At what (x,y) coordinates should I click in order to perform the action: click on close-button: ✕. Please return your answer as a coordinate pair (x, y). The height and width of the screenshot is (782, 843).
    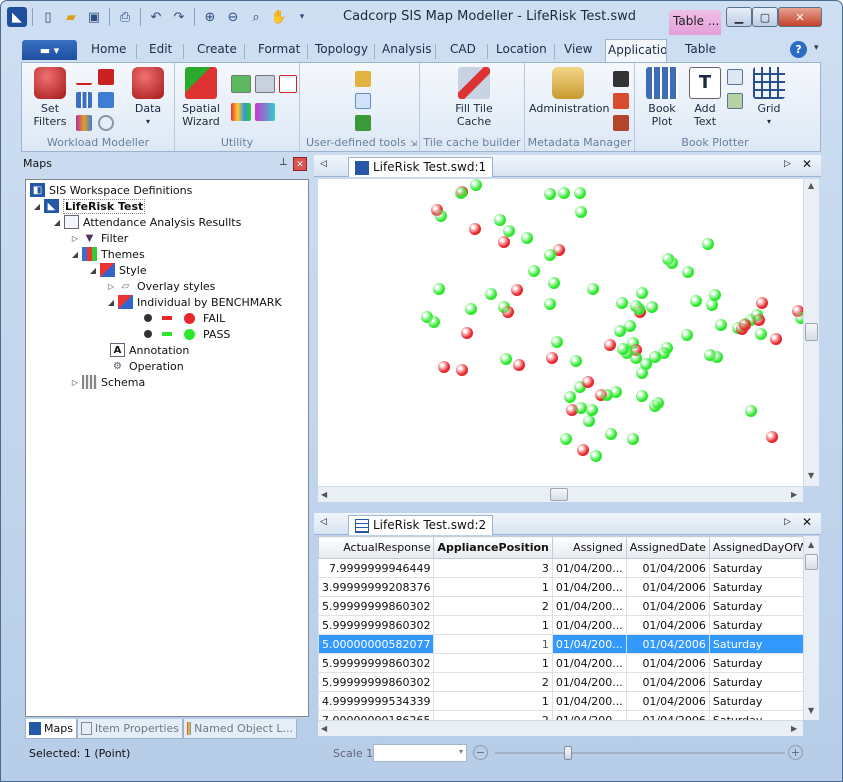
    Looking at the image, I should click on (800, 17).